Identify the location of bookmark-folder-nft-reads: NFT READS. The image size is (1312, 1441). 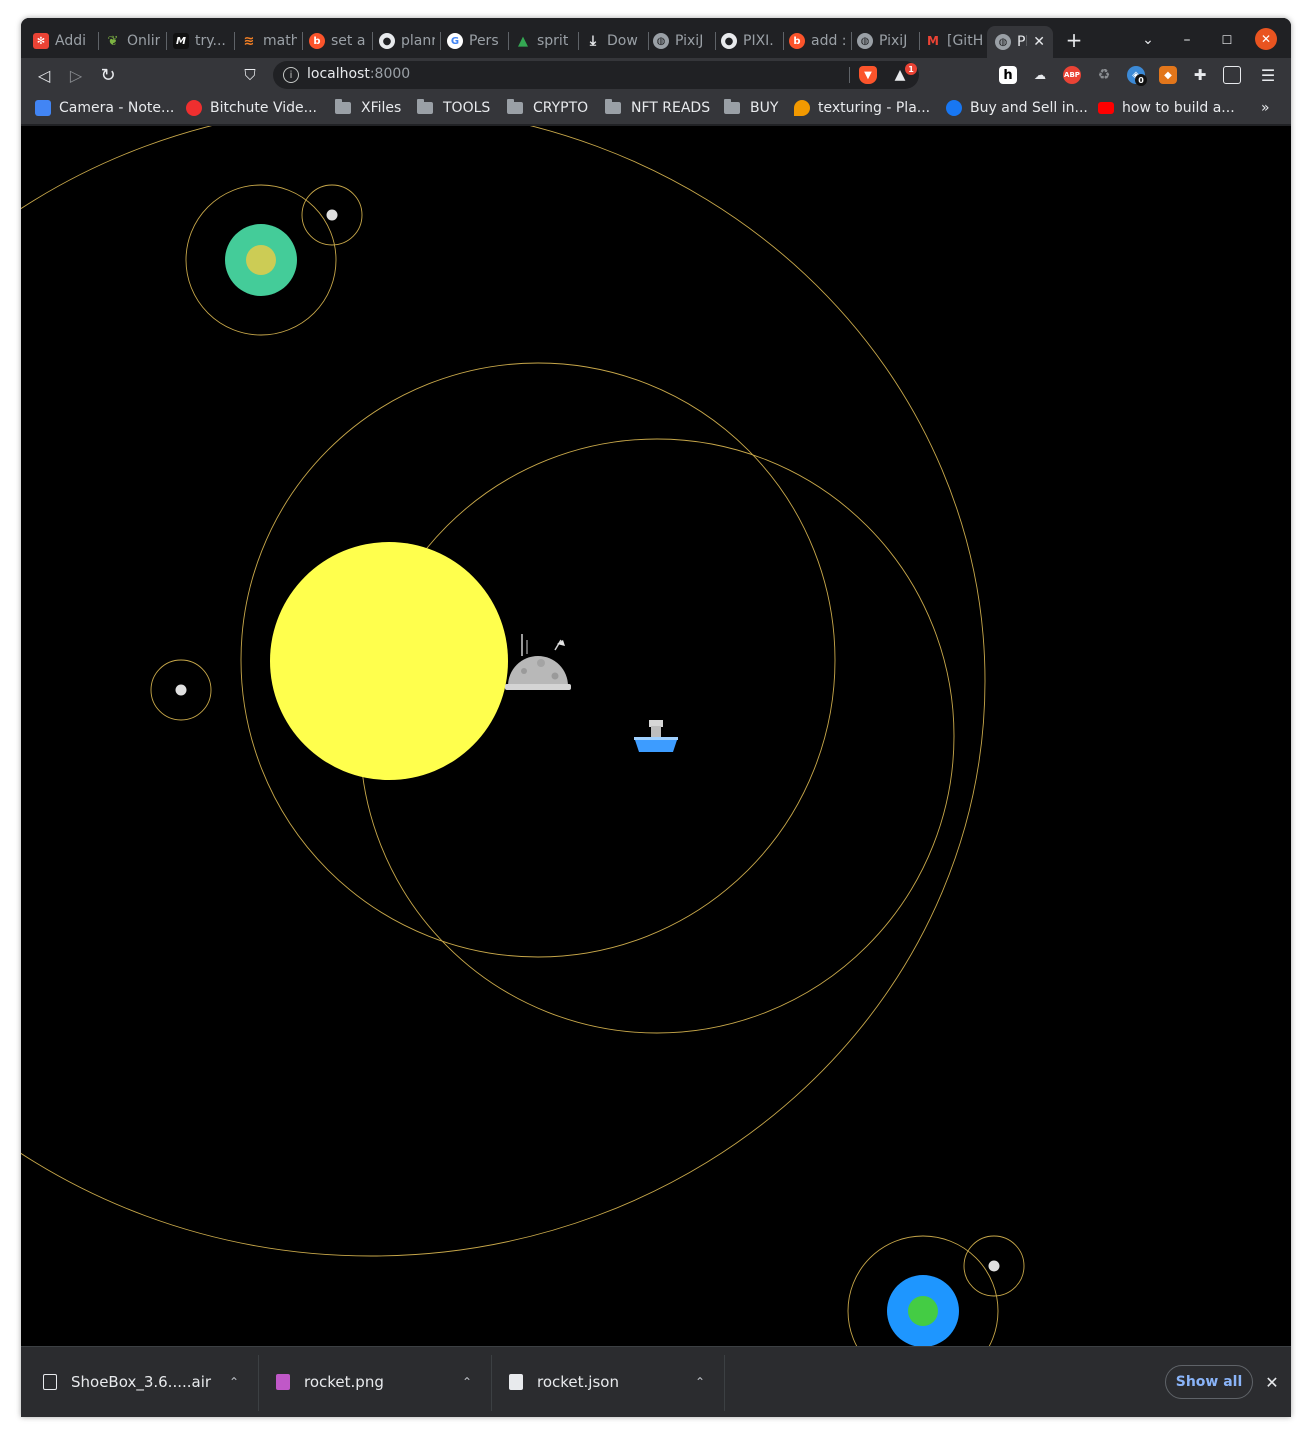
(657, 108).